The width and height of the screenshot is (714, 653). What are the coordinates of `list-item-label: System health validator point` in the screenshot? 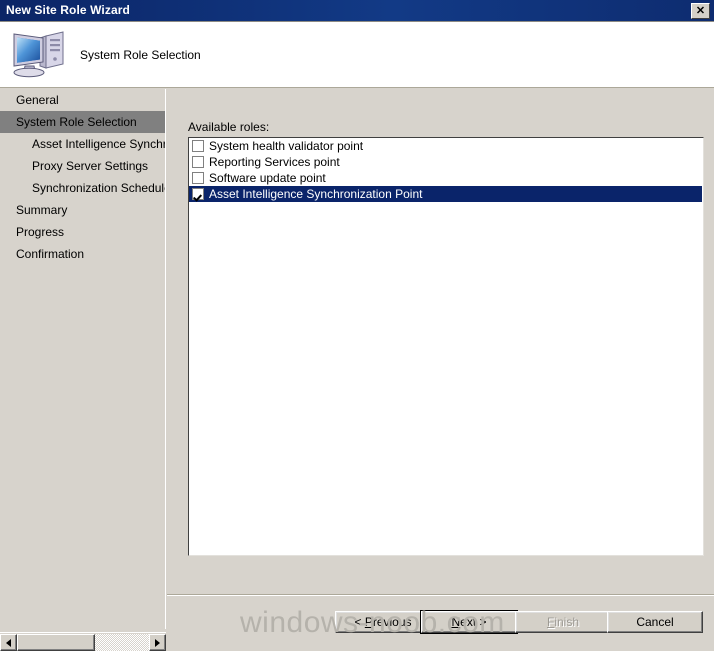 It's located at (286, 146).